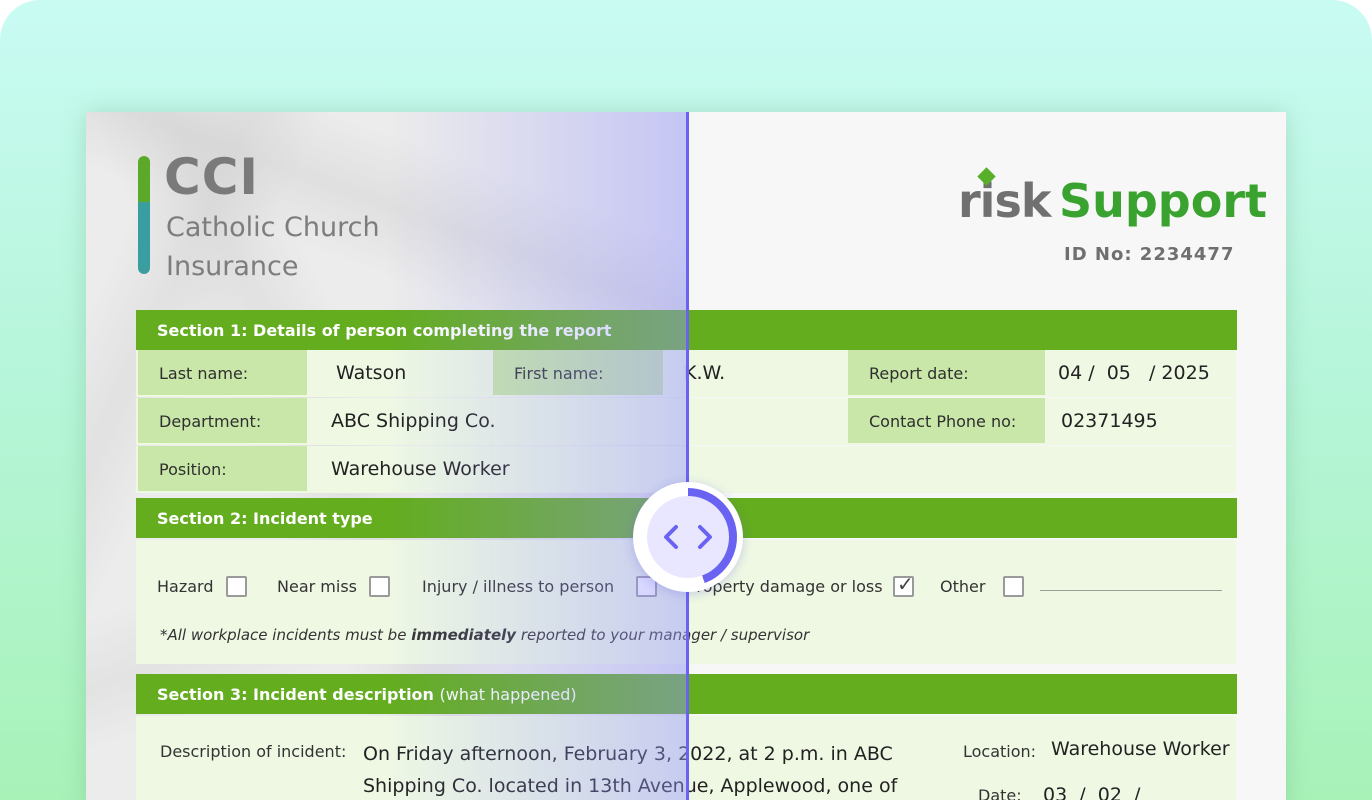  I want to click on property-checkbox: ✓, so click(903, 584).